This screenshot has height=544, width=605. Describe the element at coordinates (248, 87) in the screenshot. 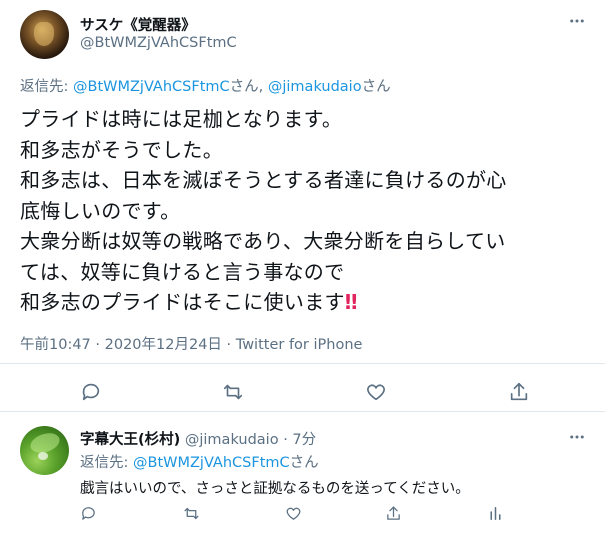

I see `reply-sep: さん,` at that location.